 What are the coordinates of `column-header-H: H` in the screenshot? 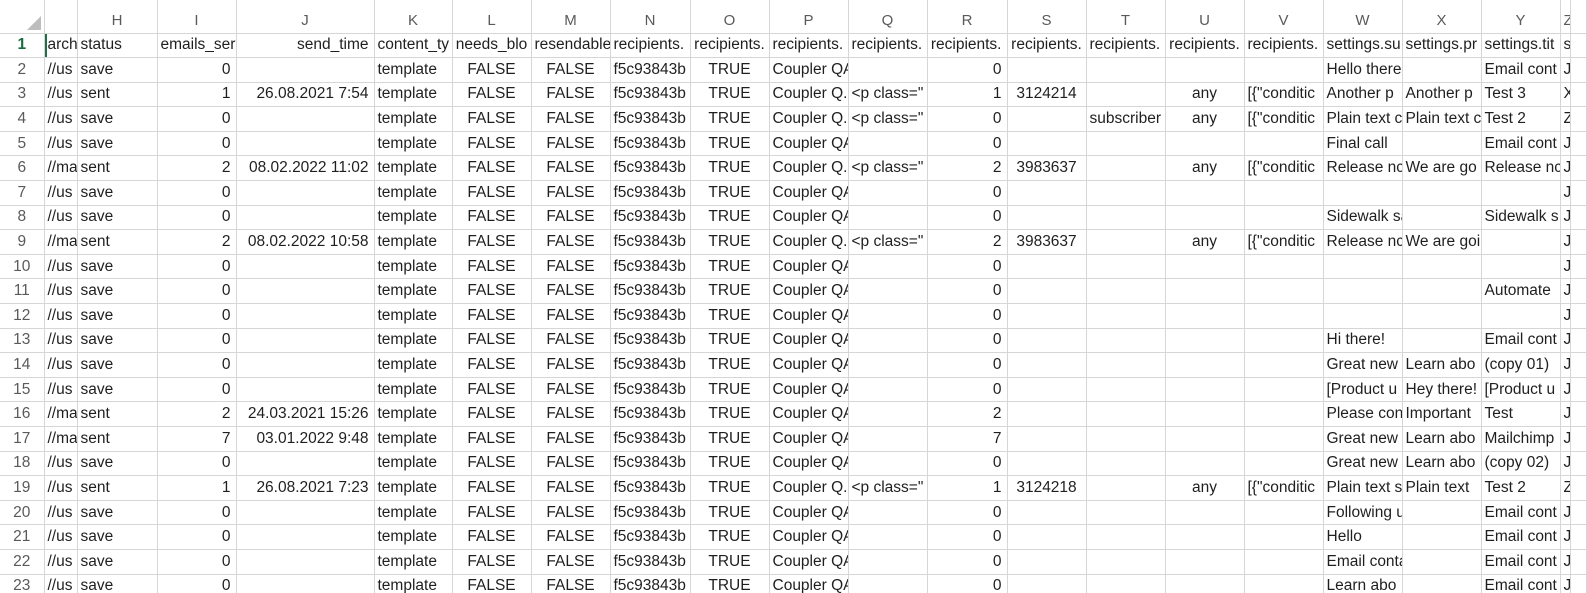 It's located at (117, 17).